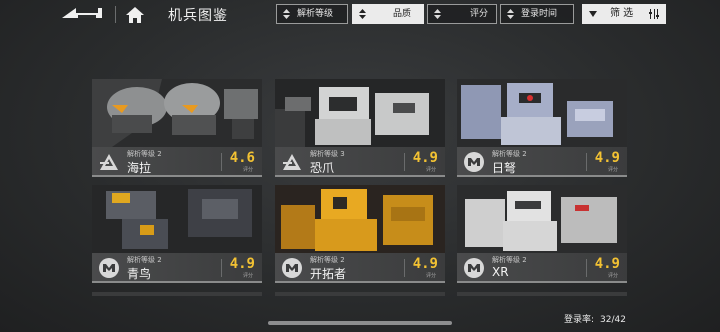  Describe the element at coordinates (542, 268) in the screenshot. I see `card-info-bar: 解析等级 2 XR 4.9 评分` at that location.